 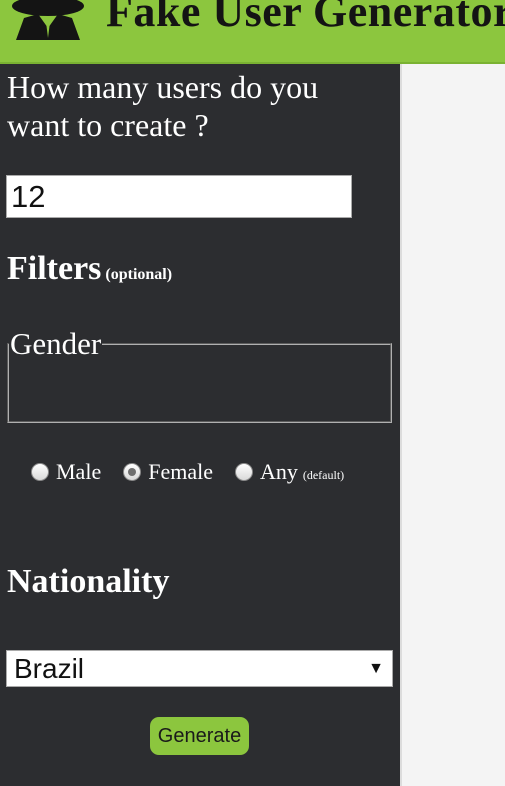 What do you see at coordinates (163, 106) in the screenshot?
I see `user-count-question: How many users do you want to create ?` at bounding box center [163, 106].